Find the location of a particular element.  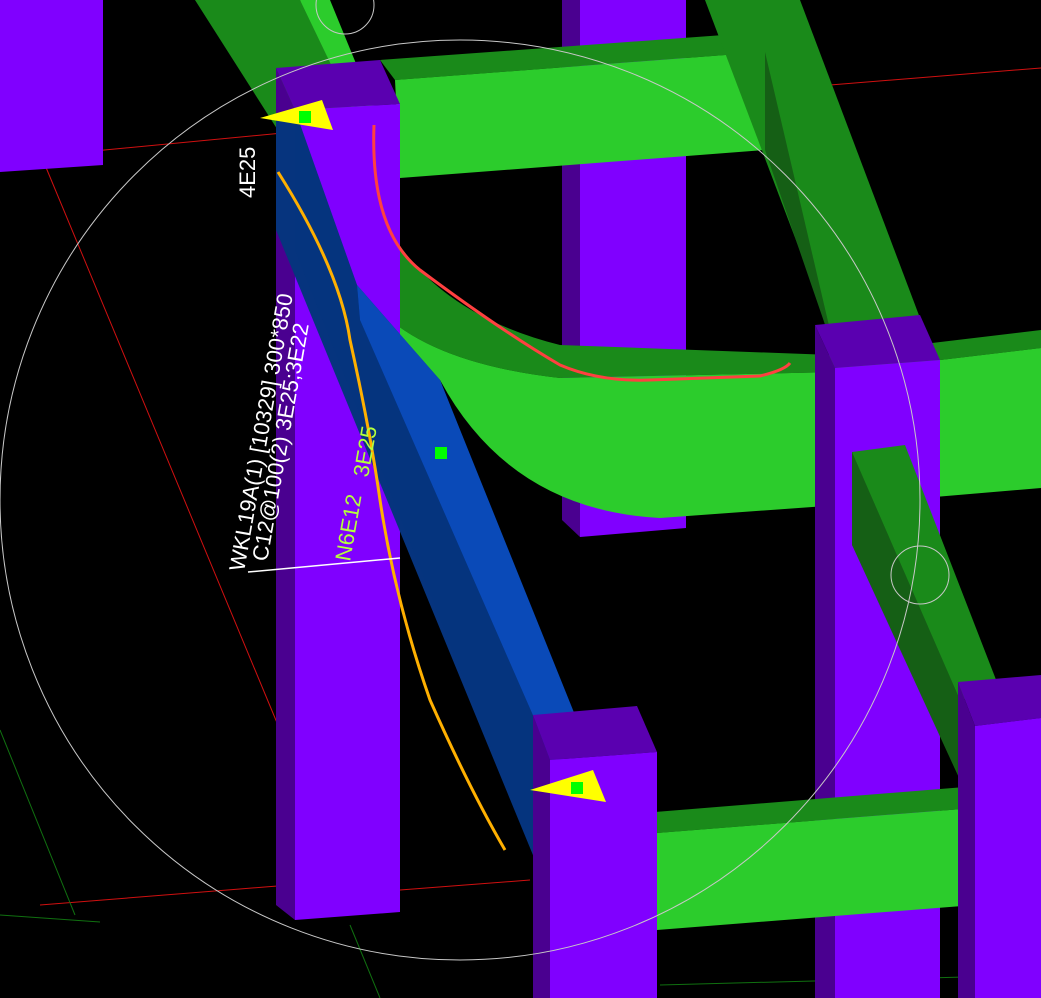

label-top-rebar: 4E25 is located at coordinates (247, 172).